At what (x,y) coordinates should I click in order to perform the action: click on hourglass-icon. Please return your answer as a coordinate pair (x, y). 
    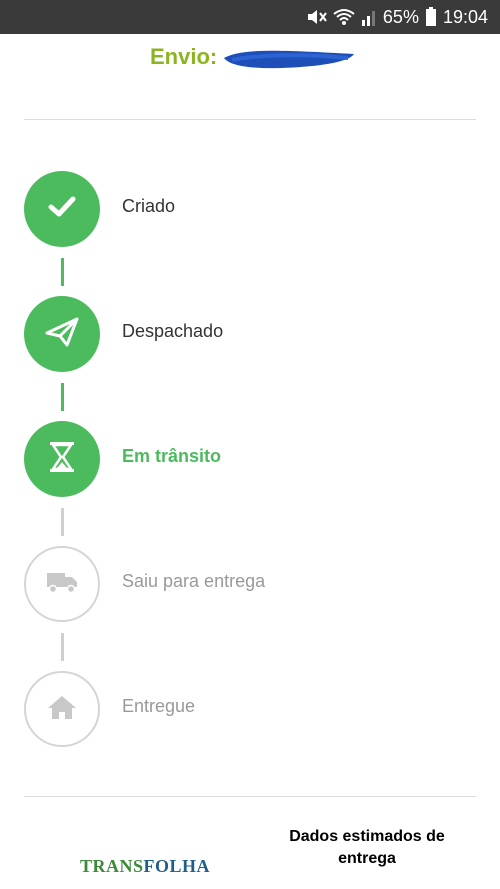
    Looking at the image, I should click on (62, 459).